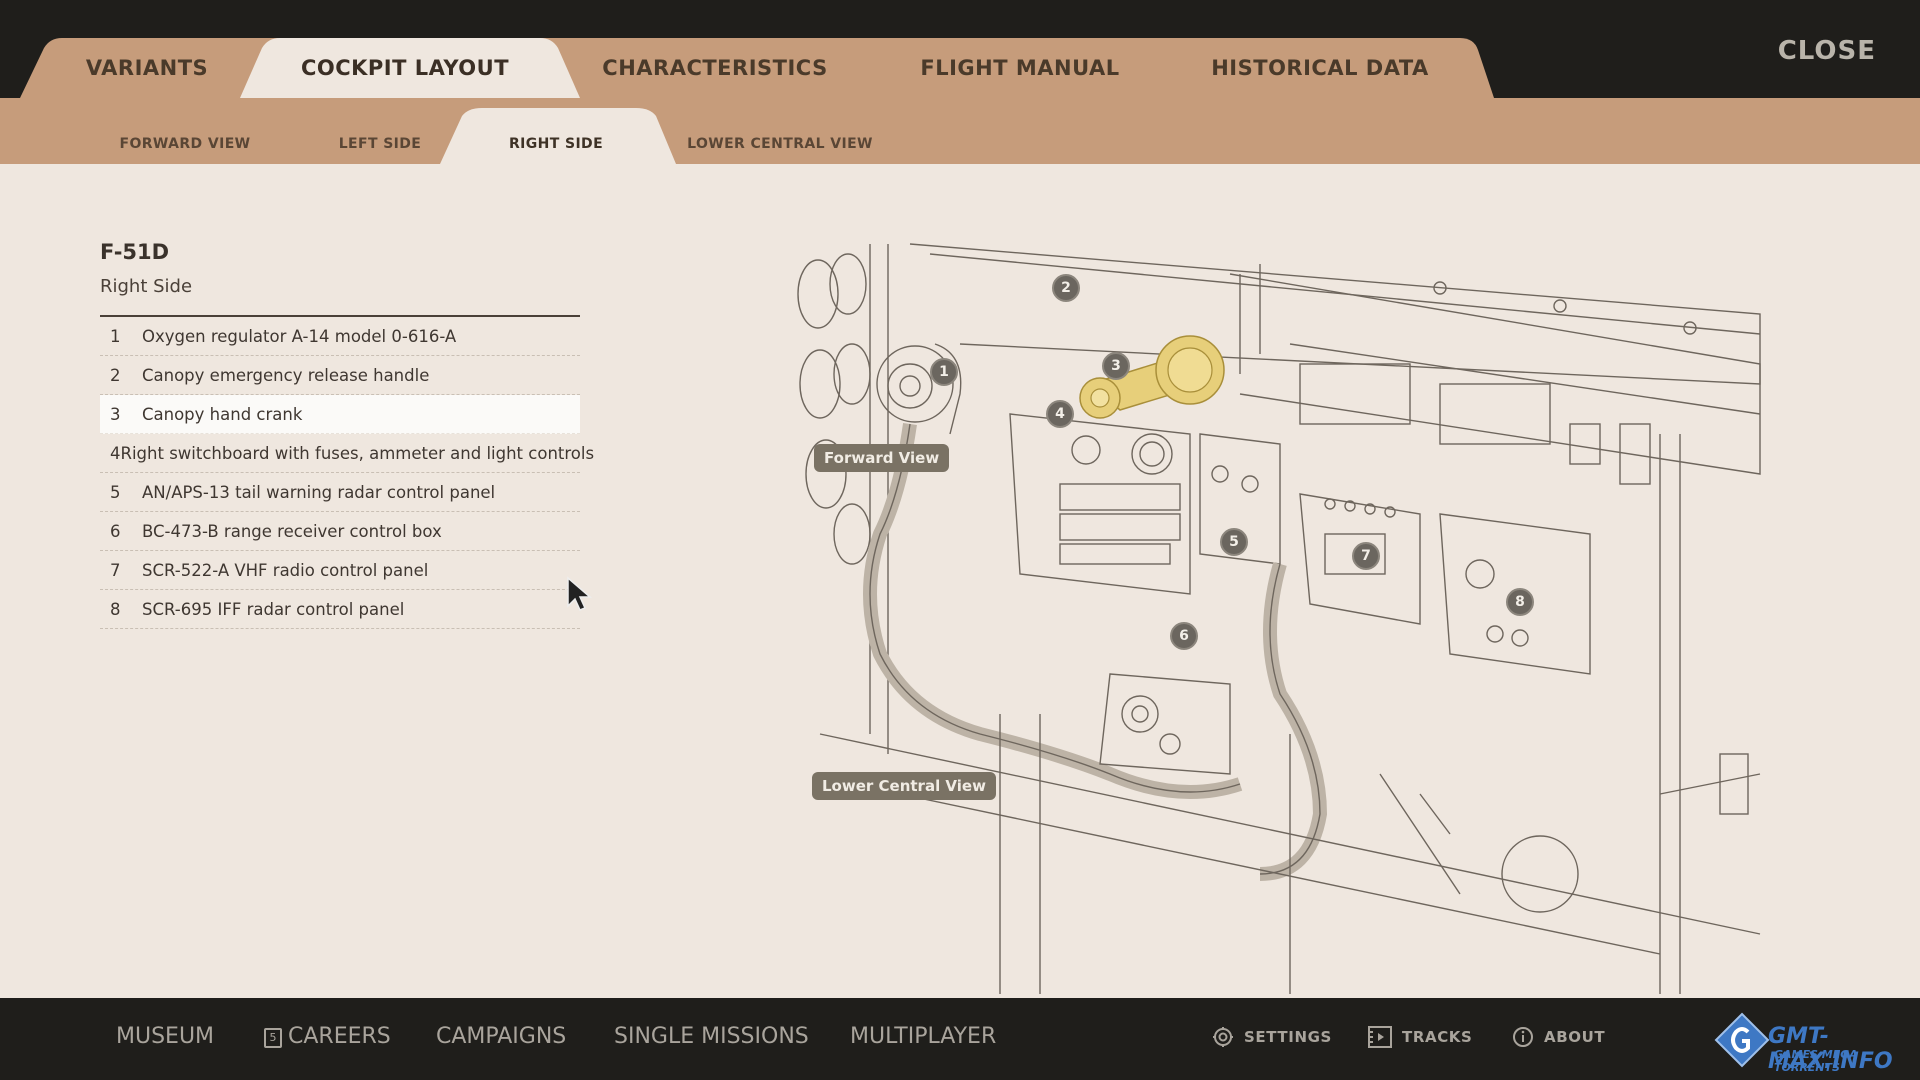 The width and height of the screenshot is (1920, 1080). I want to click on watermark-subtext: GAMES MEGA TORRENTS, so click(1816, 1061).